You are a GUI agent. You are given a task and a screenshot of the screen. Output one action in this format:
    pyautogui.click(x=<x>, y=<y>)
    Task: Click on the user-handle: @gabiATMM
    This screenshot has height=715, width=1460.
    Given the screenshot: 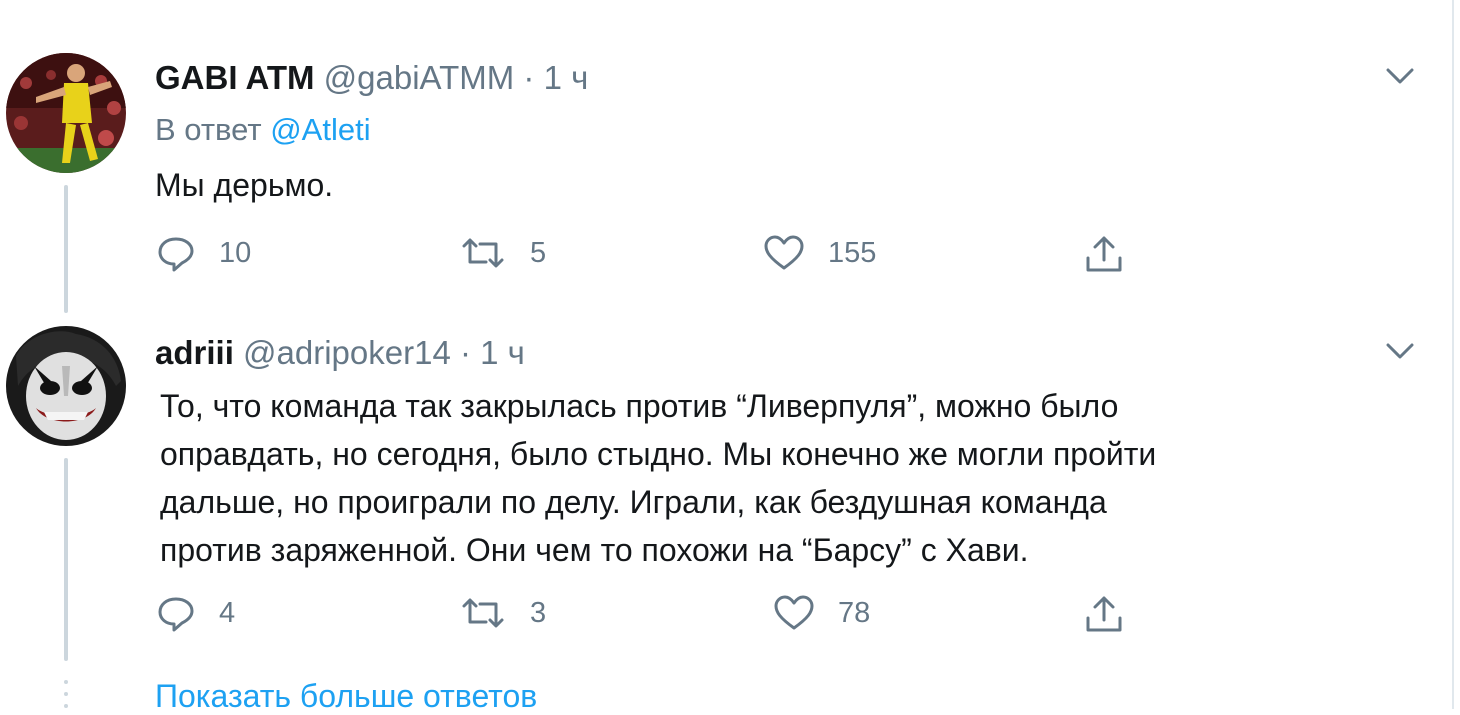 What is the action you would take?
    pyautogui.click(x=419, y=77)
    